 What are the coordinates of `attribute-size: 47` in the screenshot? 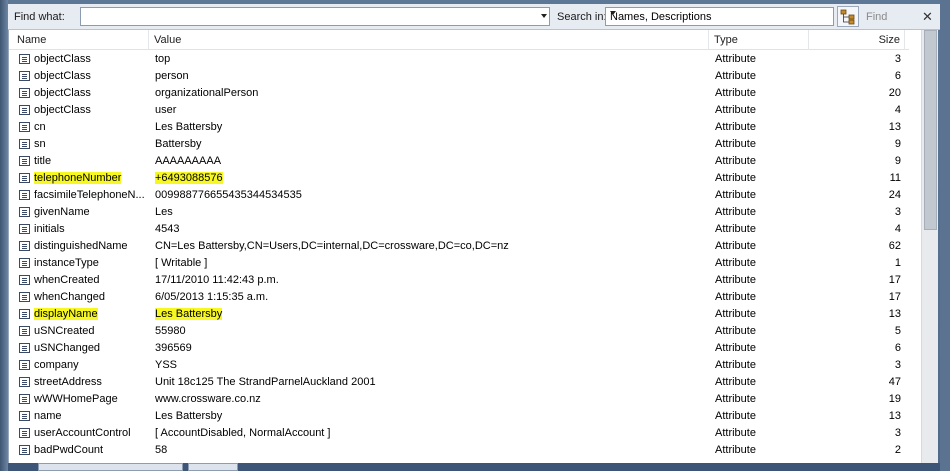 It's located at (894, 382).